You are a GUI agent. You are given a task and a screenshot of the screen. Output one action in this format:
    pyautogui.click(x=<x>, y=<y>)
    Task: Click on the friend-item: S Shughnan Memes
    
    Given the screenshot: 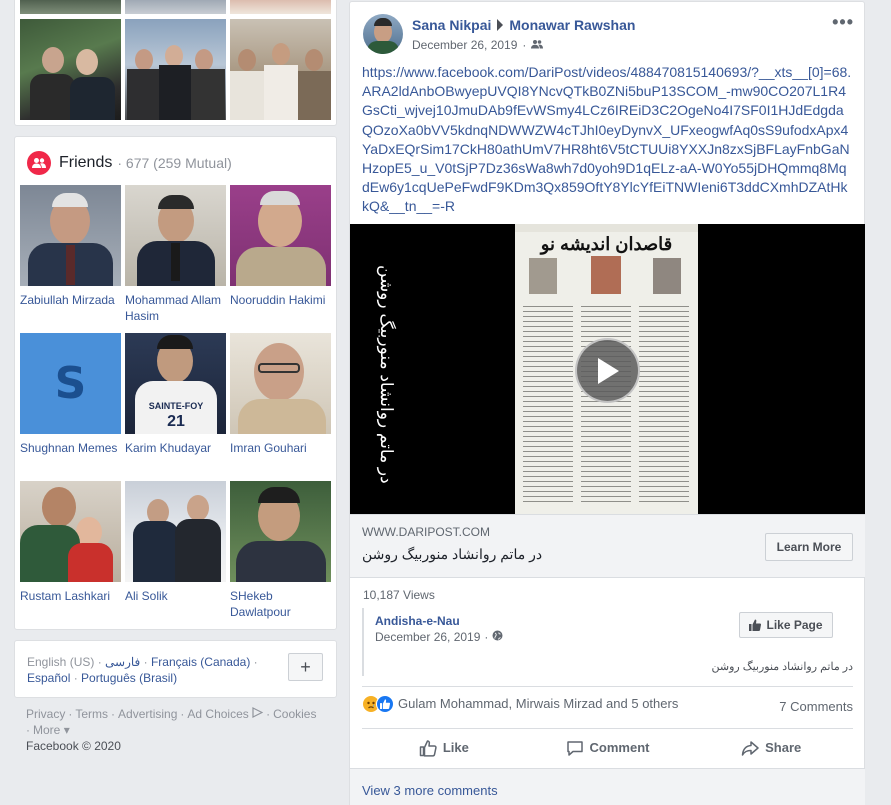 What is the action you would take?
    pyautogui.click(x=70, y=394)
    